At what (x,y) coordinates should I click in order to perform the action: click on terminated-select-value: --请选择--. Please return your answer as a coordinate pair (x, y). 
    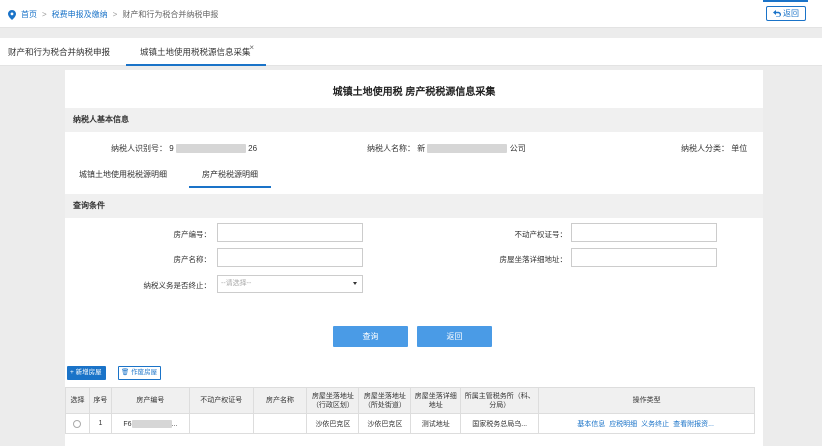
    Looking at the image, I should click on (236, 283).